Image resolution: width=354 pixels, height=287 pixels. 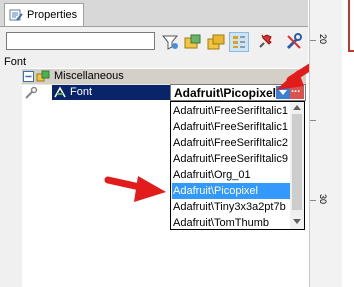 What do you see at coordinates (231, 175) in the screenshot?
I see `dropdown-item: Adafruit\Org_01` at bounding box center [231, 175].